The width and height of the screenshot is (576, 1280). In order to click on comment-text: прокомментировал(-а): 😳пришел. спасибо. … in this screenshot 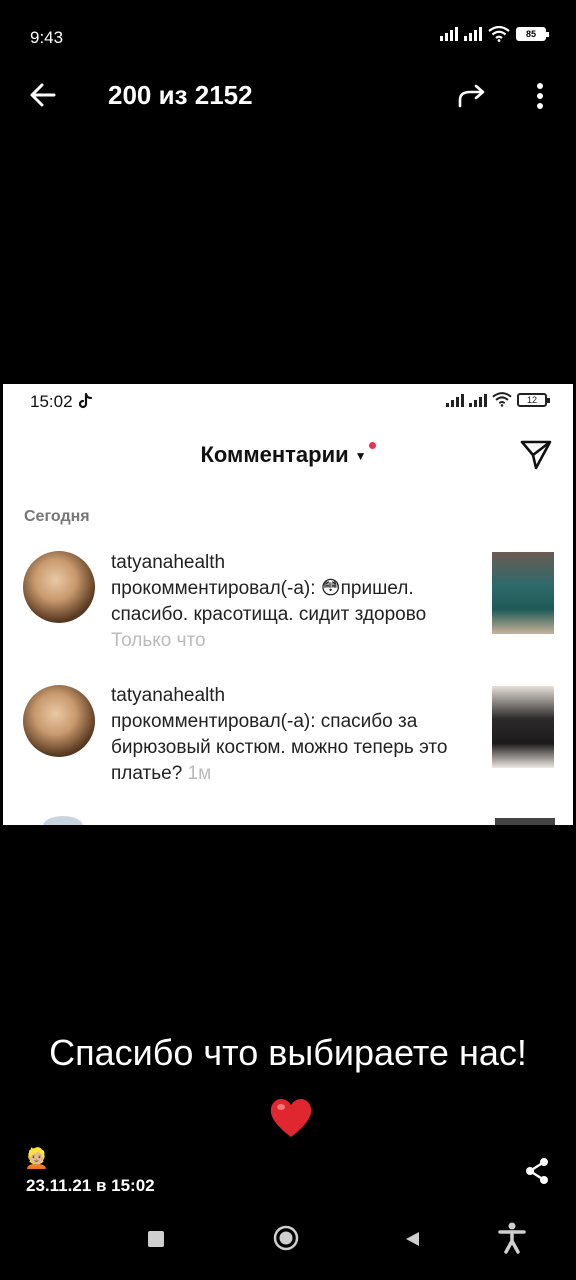, I will do `click(269, 601)`.